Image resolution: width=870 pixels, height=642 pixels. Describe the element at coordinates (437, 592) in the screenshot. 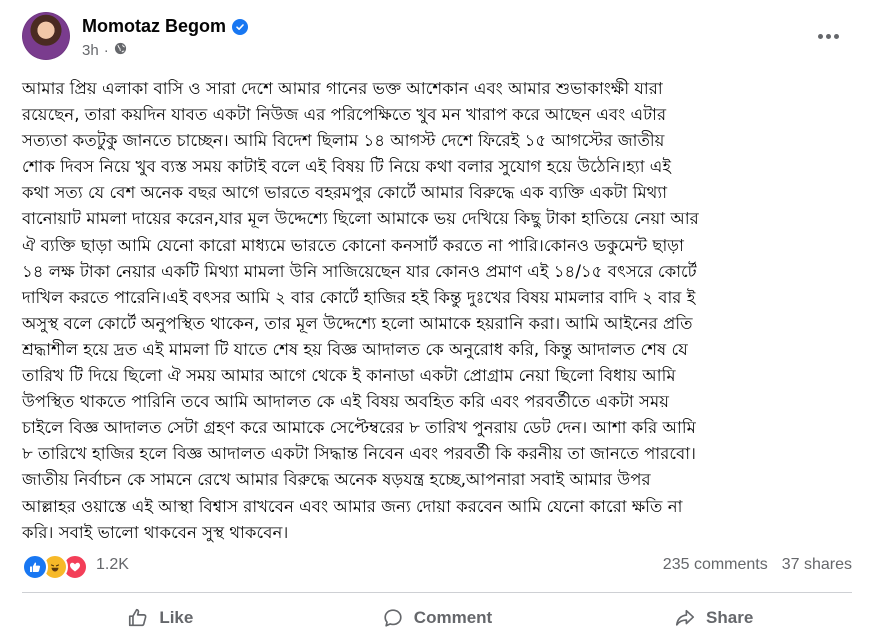

I see `divider` at that location.